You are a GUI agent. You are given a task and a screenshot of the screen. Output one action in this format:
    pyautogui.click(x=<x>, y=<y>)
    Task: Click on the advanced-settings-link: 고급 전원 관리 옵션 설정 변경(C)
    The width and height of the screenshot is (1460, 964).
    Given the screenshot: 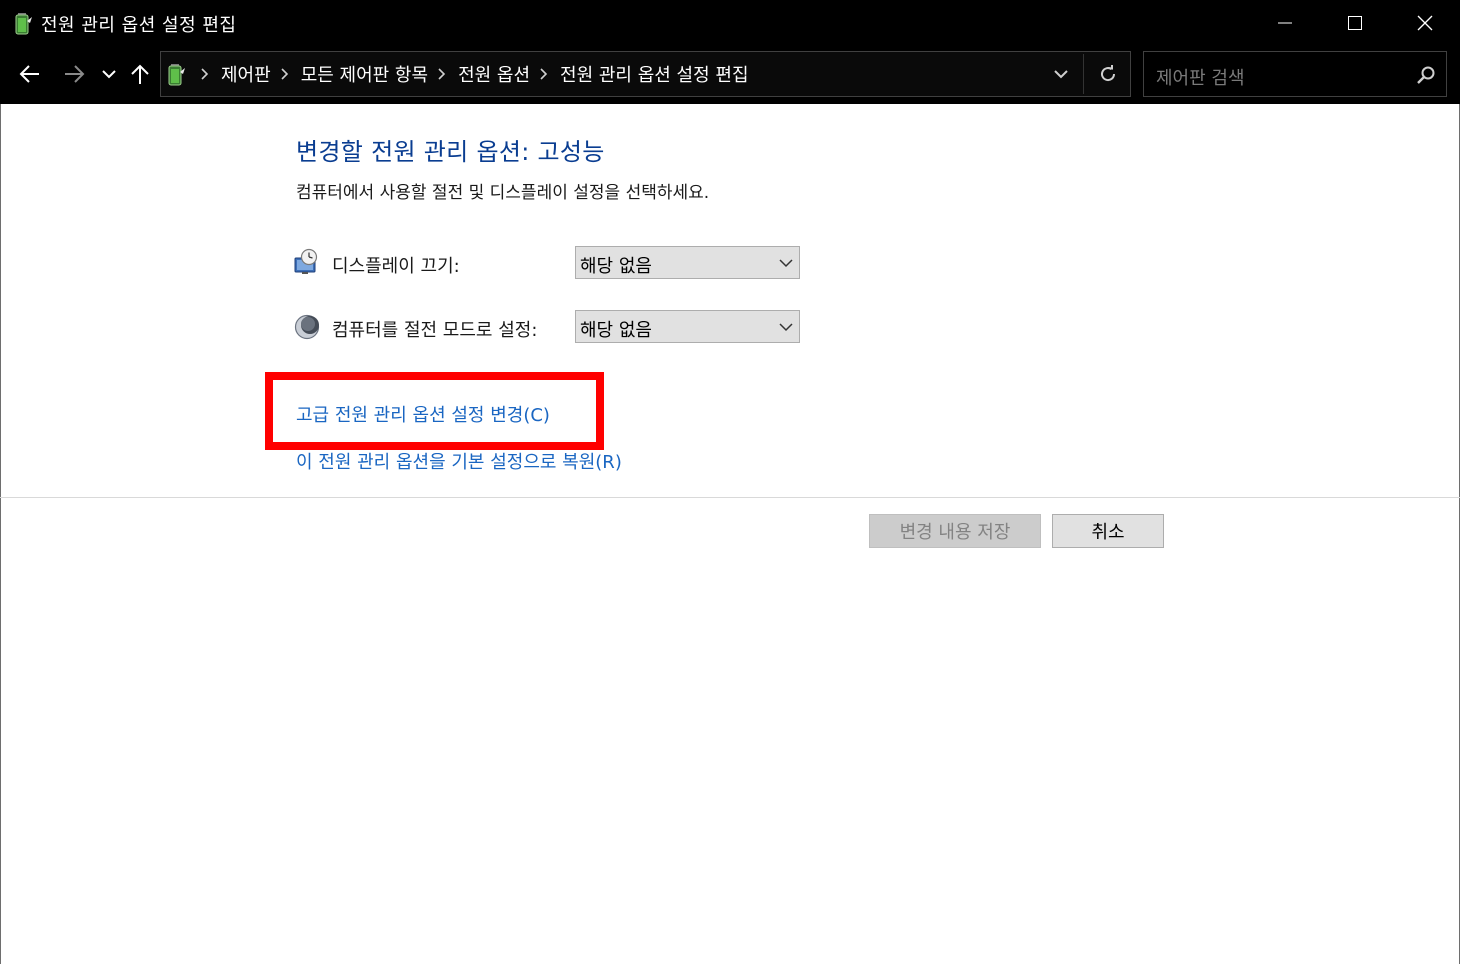 What is the action you would take?
    pyautogui.click(x=423, y=414)
    